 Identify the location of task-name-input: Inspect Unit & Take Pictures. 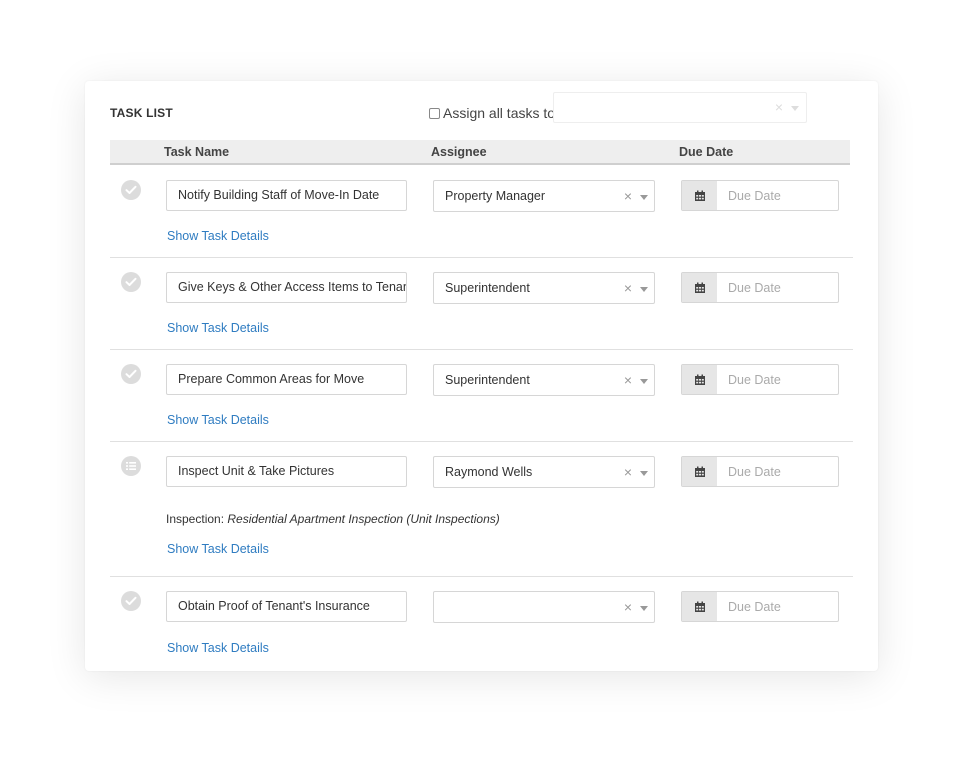
(286, 471).